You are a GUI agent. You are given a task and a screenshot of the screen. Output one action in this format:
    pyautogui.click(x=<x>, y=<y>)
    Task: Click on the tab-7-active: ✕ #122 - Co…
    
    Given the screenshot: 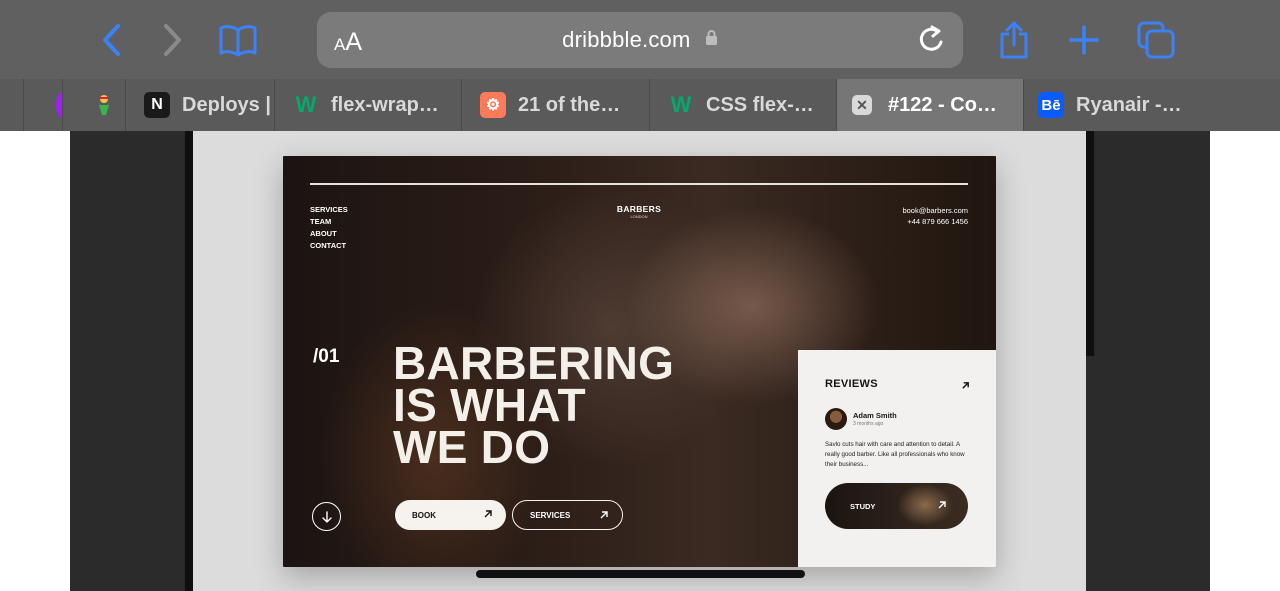 What is the action you would take?
    pyautogui.click(x=929, y=105)
    